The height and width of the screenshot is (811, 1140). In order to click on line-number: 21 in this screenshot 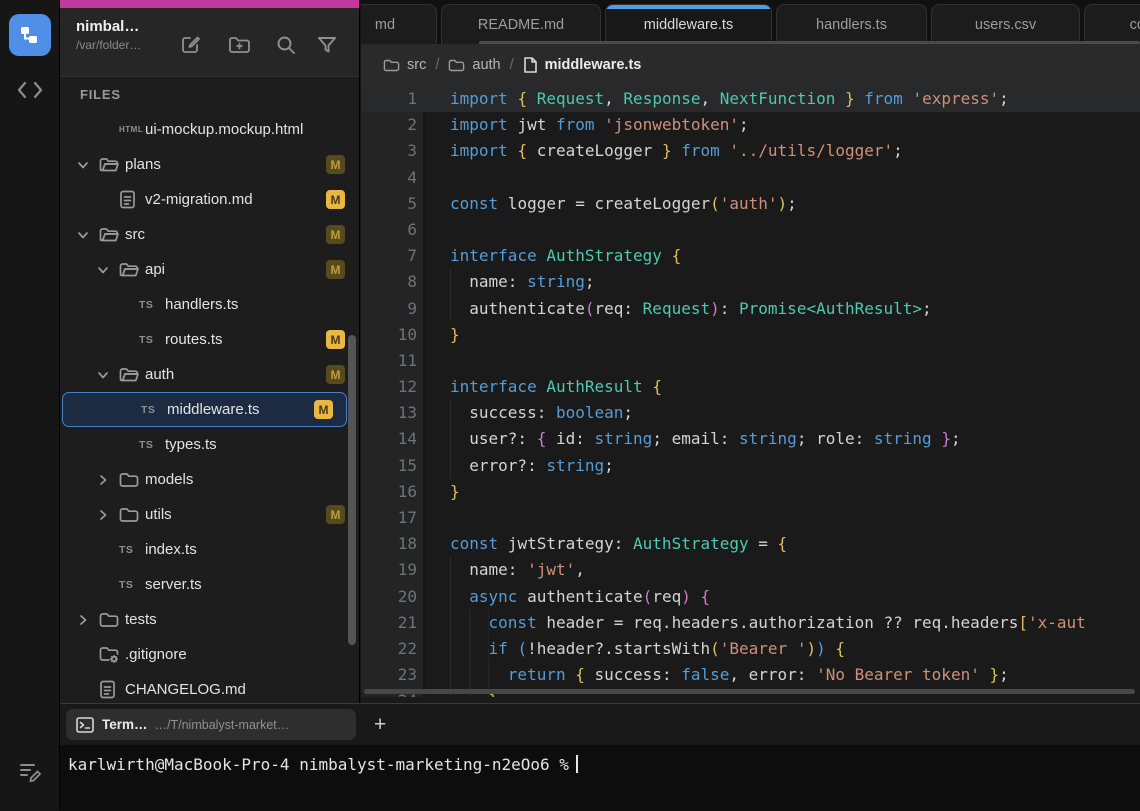, I will do `click(389, 623)`.